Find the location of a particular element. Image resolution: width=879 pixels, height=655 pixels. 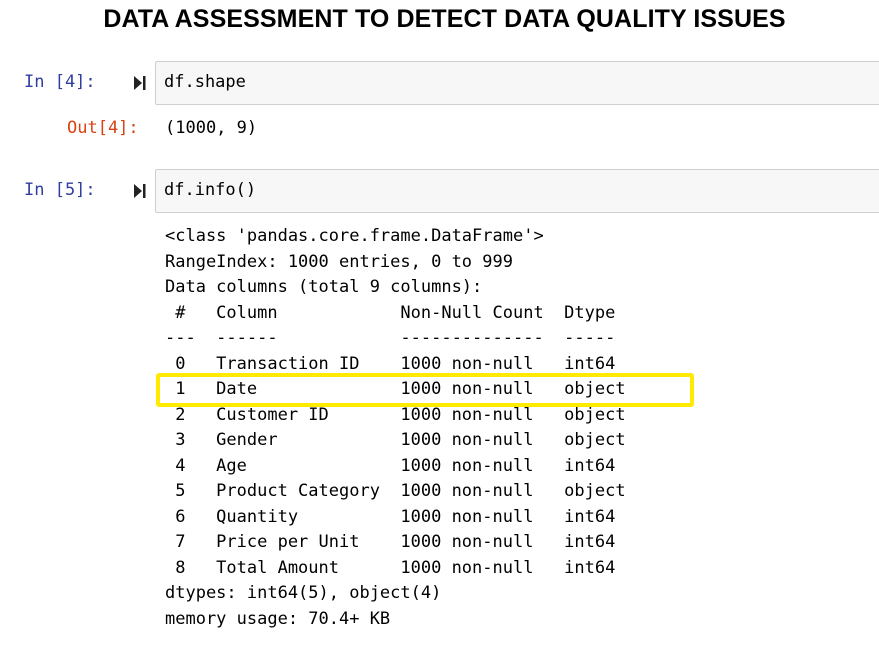

in-prompt-4: In [4]: is located at coordinates (60, 82).